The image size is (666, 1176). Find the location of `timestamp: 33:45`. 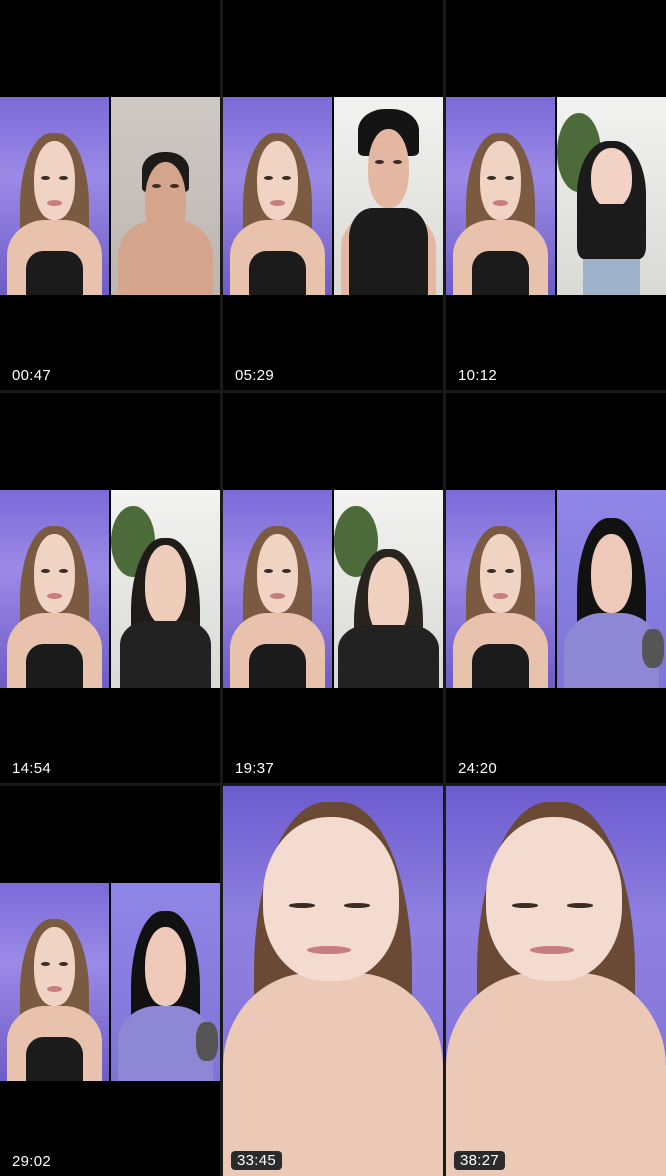

timestamp: 33:45 is located at coordinates (257, 1160).